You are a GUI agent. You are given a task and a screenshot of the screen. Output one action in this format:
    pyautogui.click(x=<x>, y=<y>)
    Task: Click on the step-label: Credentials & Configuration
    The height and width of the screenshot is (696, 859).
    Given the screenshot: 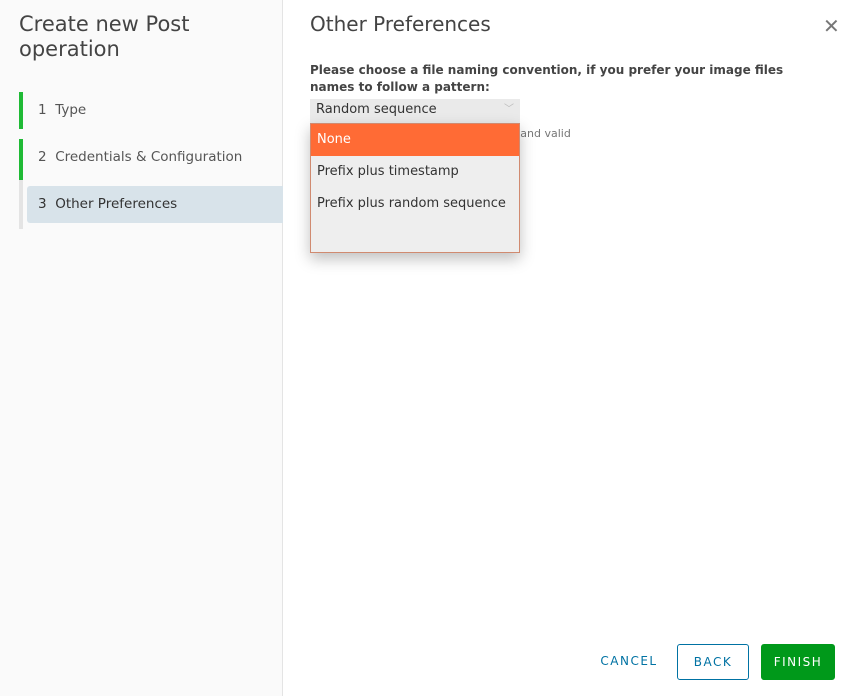 What is the action you would take?
    pyautogui.click(x=149, y=157)
    